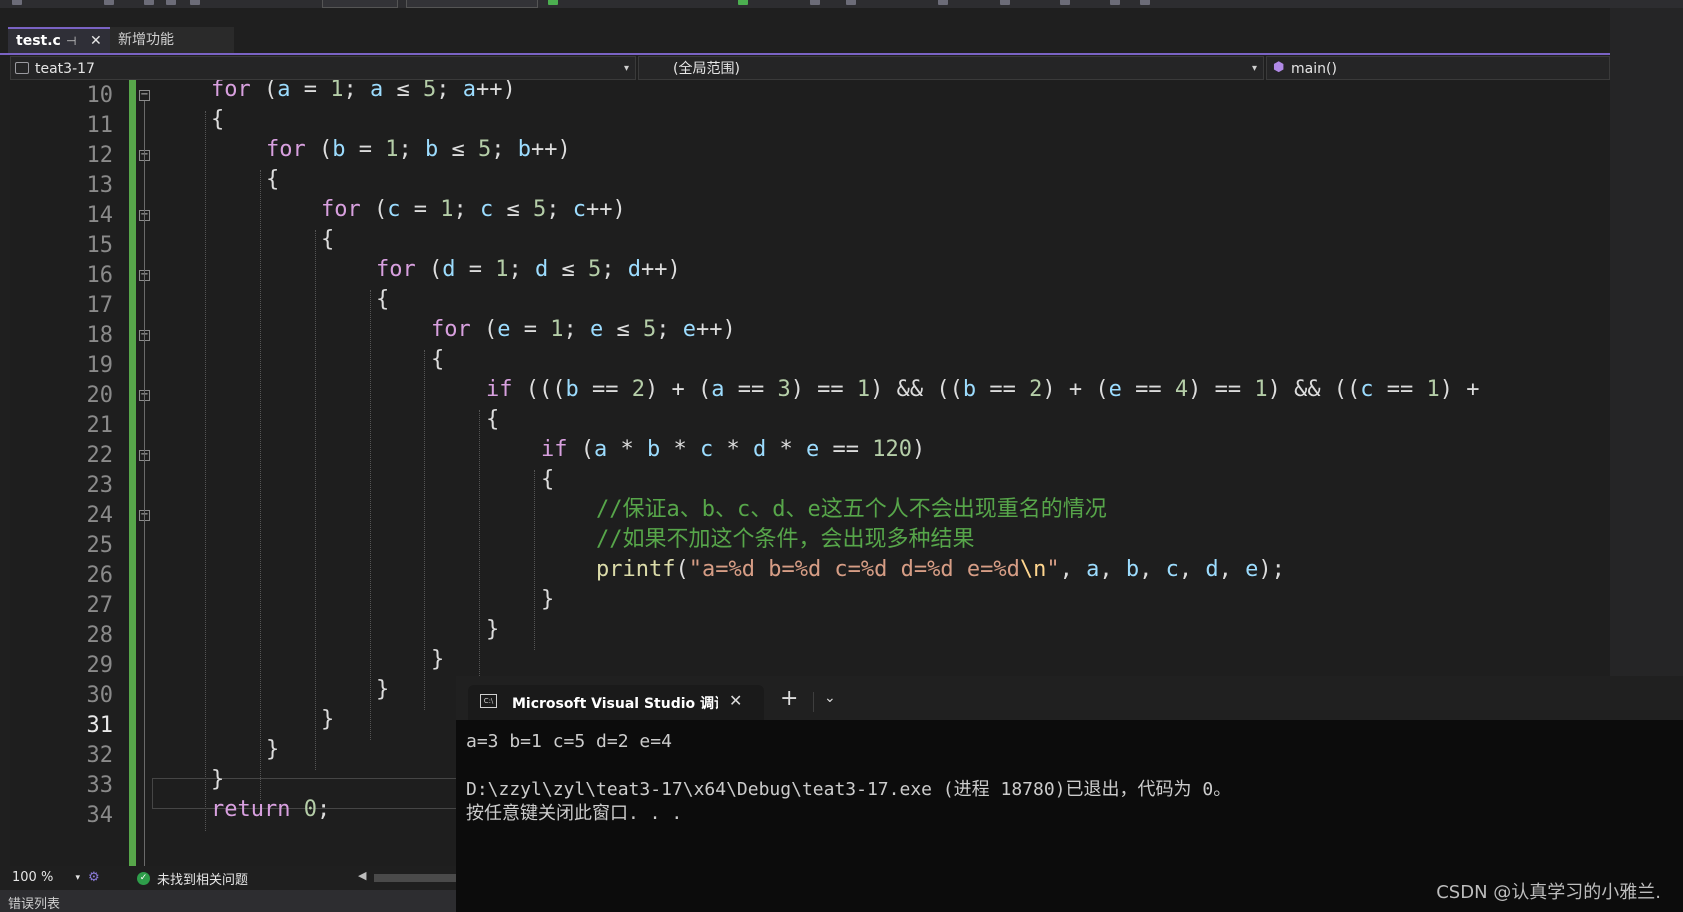  I want to click on indent-icon, so click(1005, 2).